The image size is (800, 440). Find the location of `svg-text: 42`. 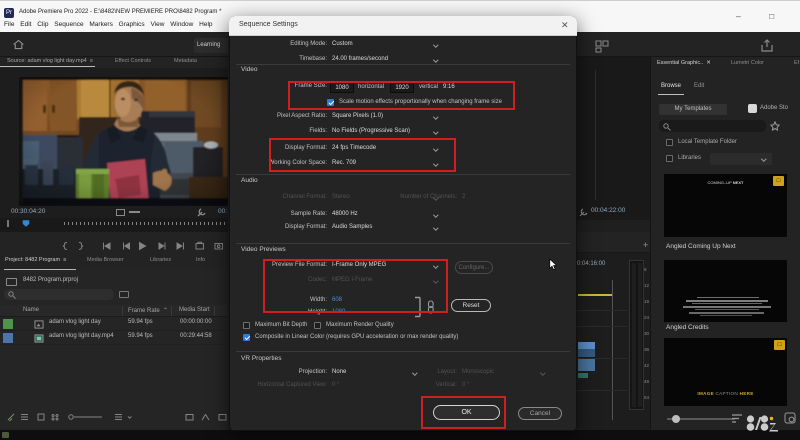

svg-text: 42 is located at coordinates (647, 365).